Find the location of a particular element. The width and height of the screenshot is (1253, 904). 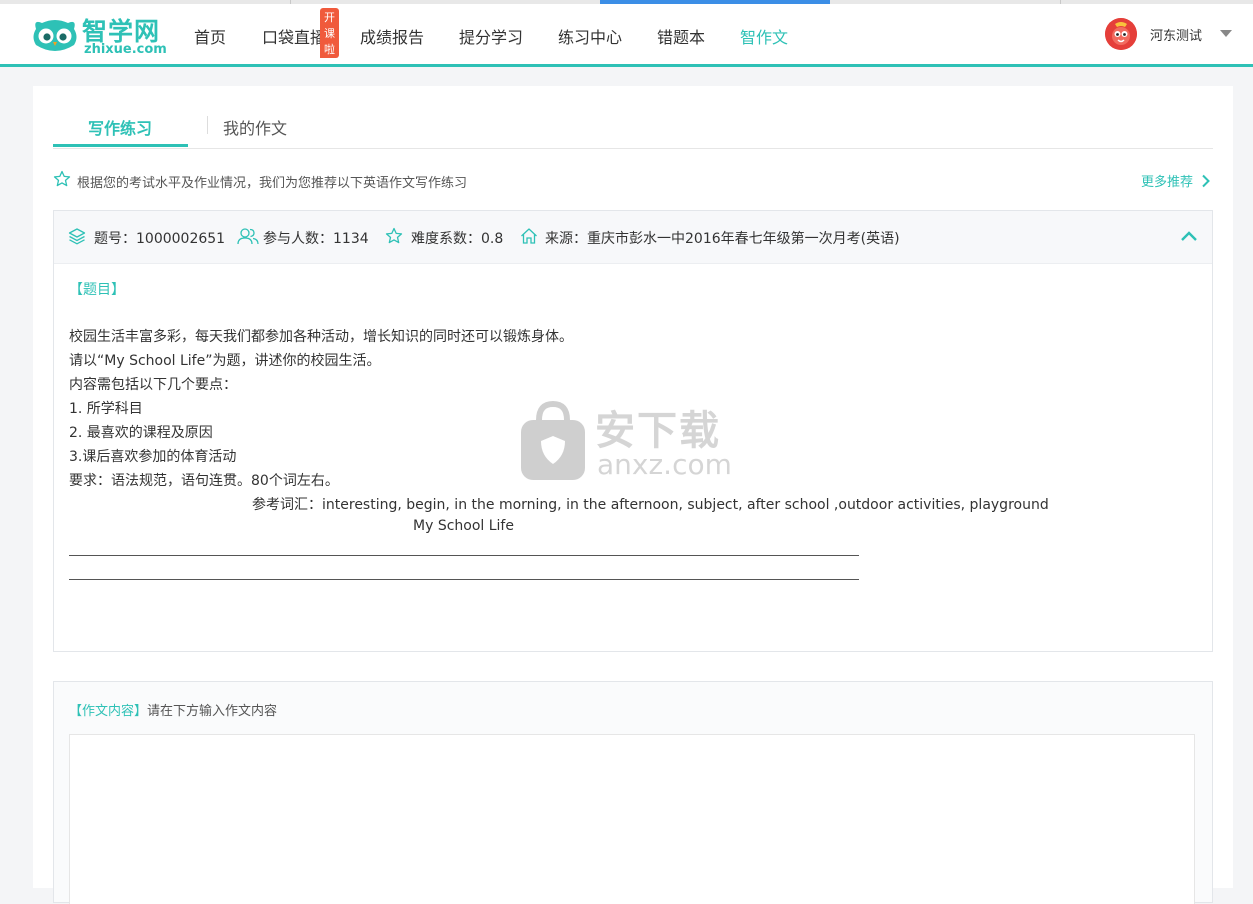

chevron-right-icon is located at coordinates (1206, 181).